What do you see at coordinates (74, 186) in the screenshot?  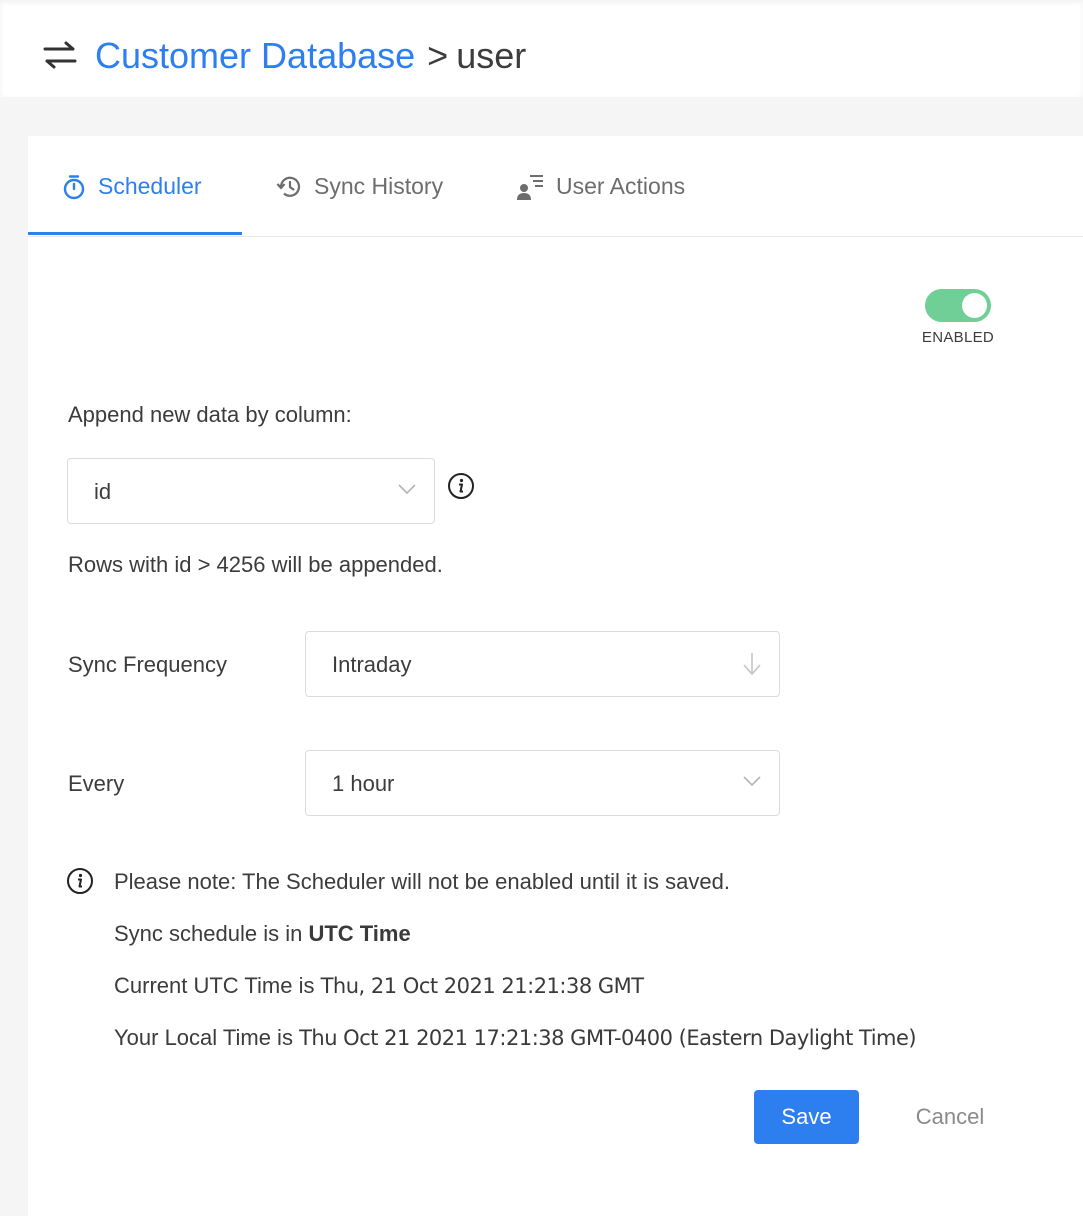 I see `stopwatch-icon` at bounding box center [74, 186].